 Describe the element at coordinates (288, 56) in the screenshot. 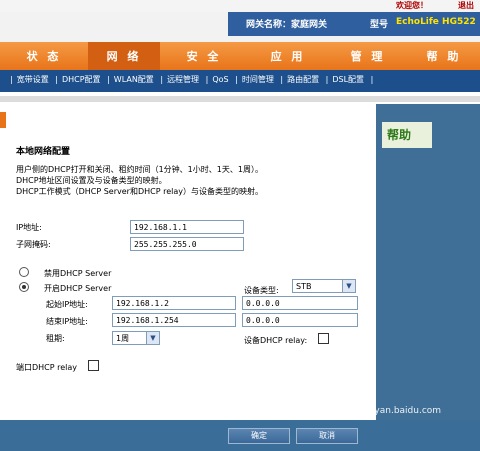

I see `nav-application: 应 用` at that location.